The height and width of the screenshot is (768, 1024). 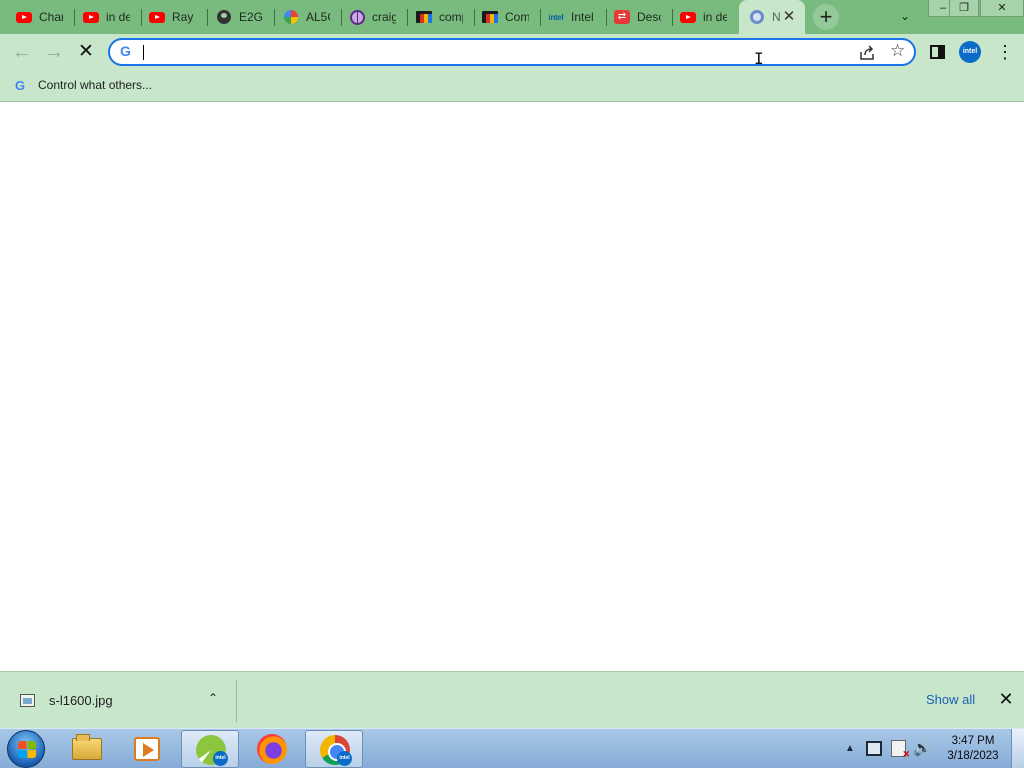 I want to click on clock-date: 3/18/2023, so click(x=973, y=756).